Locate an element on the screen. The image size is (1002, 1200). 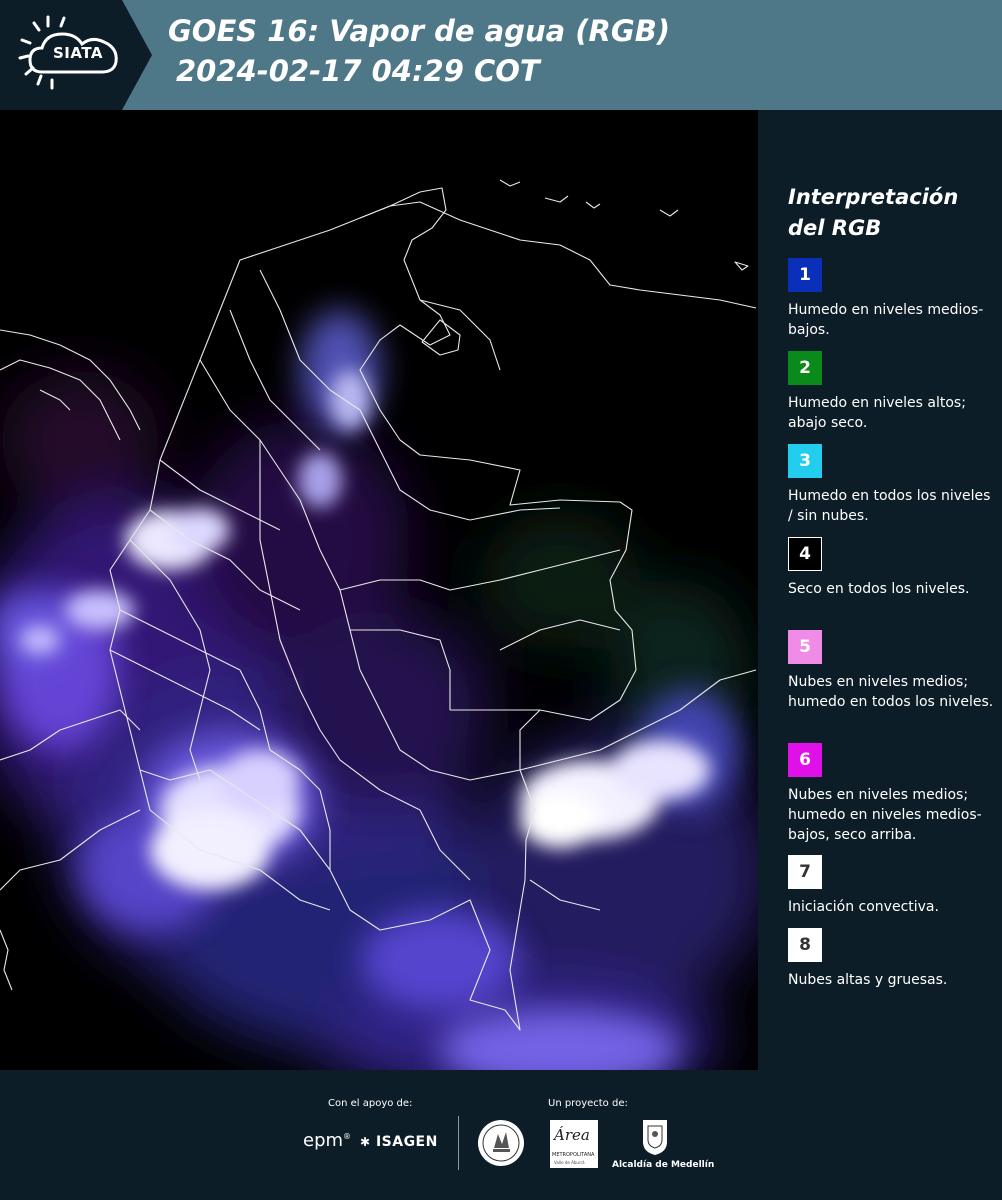
epm-logo: epm® is located at coordinates (327, 1140).